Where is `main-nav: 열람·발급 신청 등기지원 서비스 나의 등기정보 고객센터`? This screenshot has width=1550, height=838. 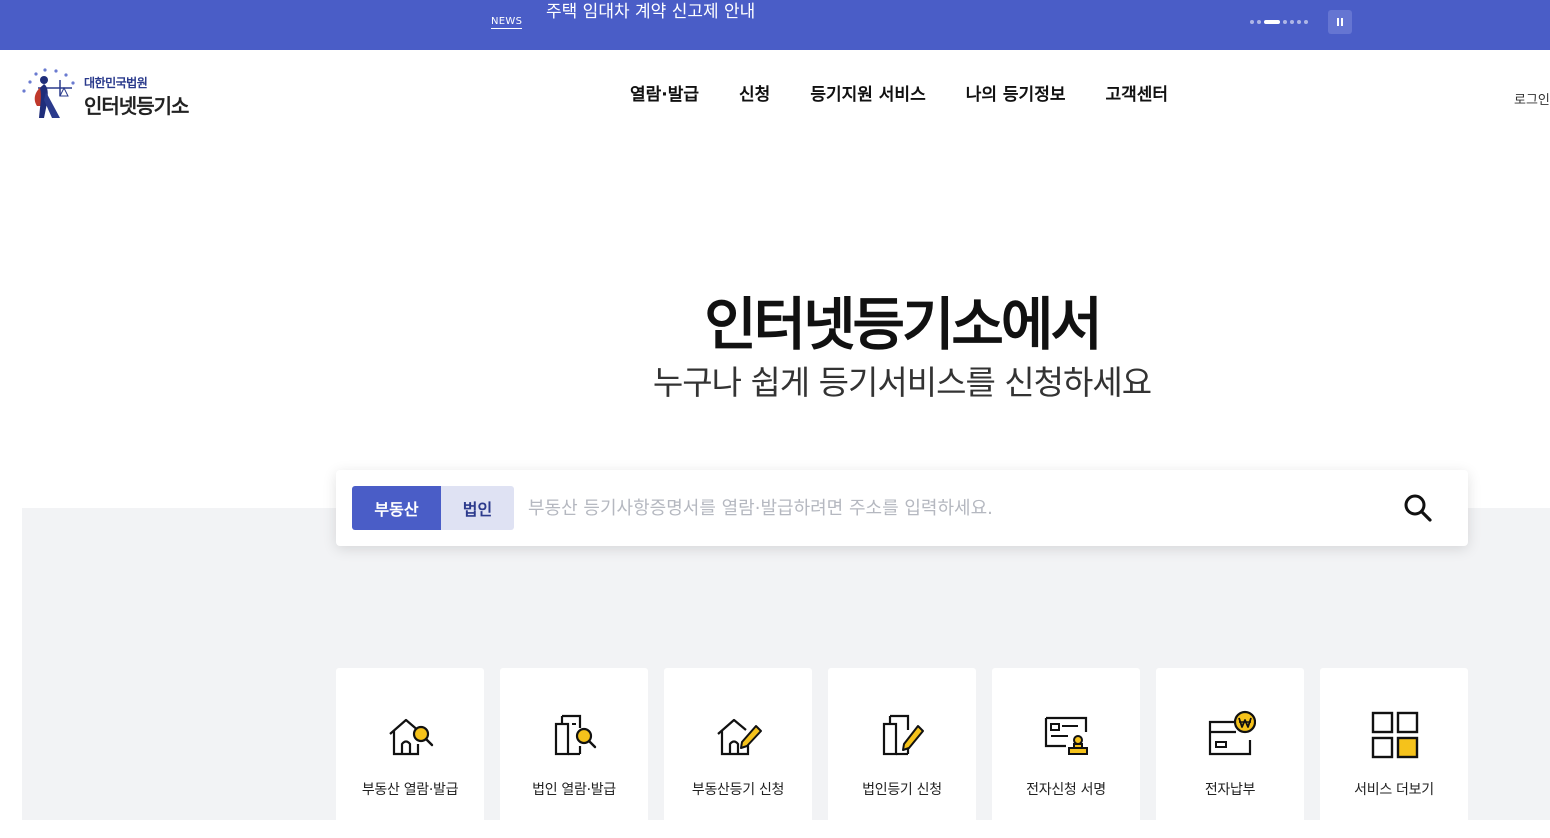 main-nav: 열람·발급 신청 등기지원 서비스 나의 등기정보 고객센터 is located at coordinates (899, 92).